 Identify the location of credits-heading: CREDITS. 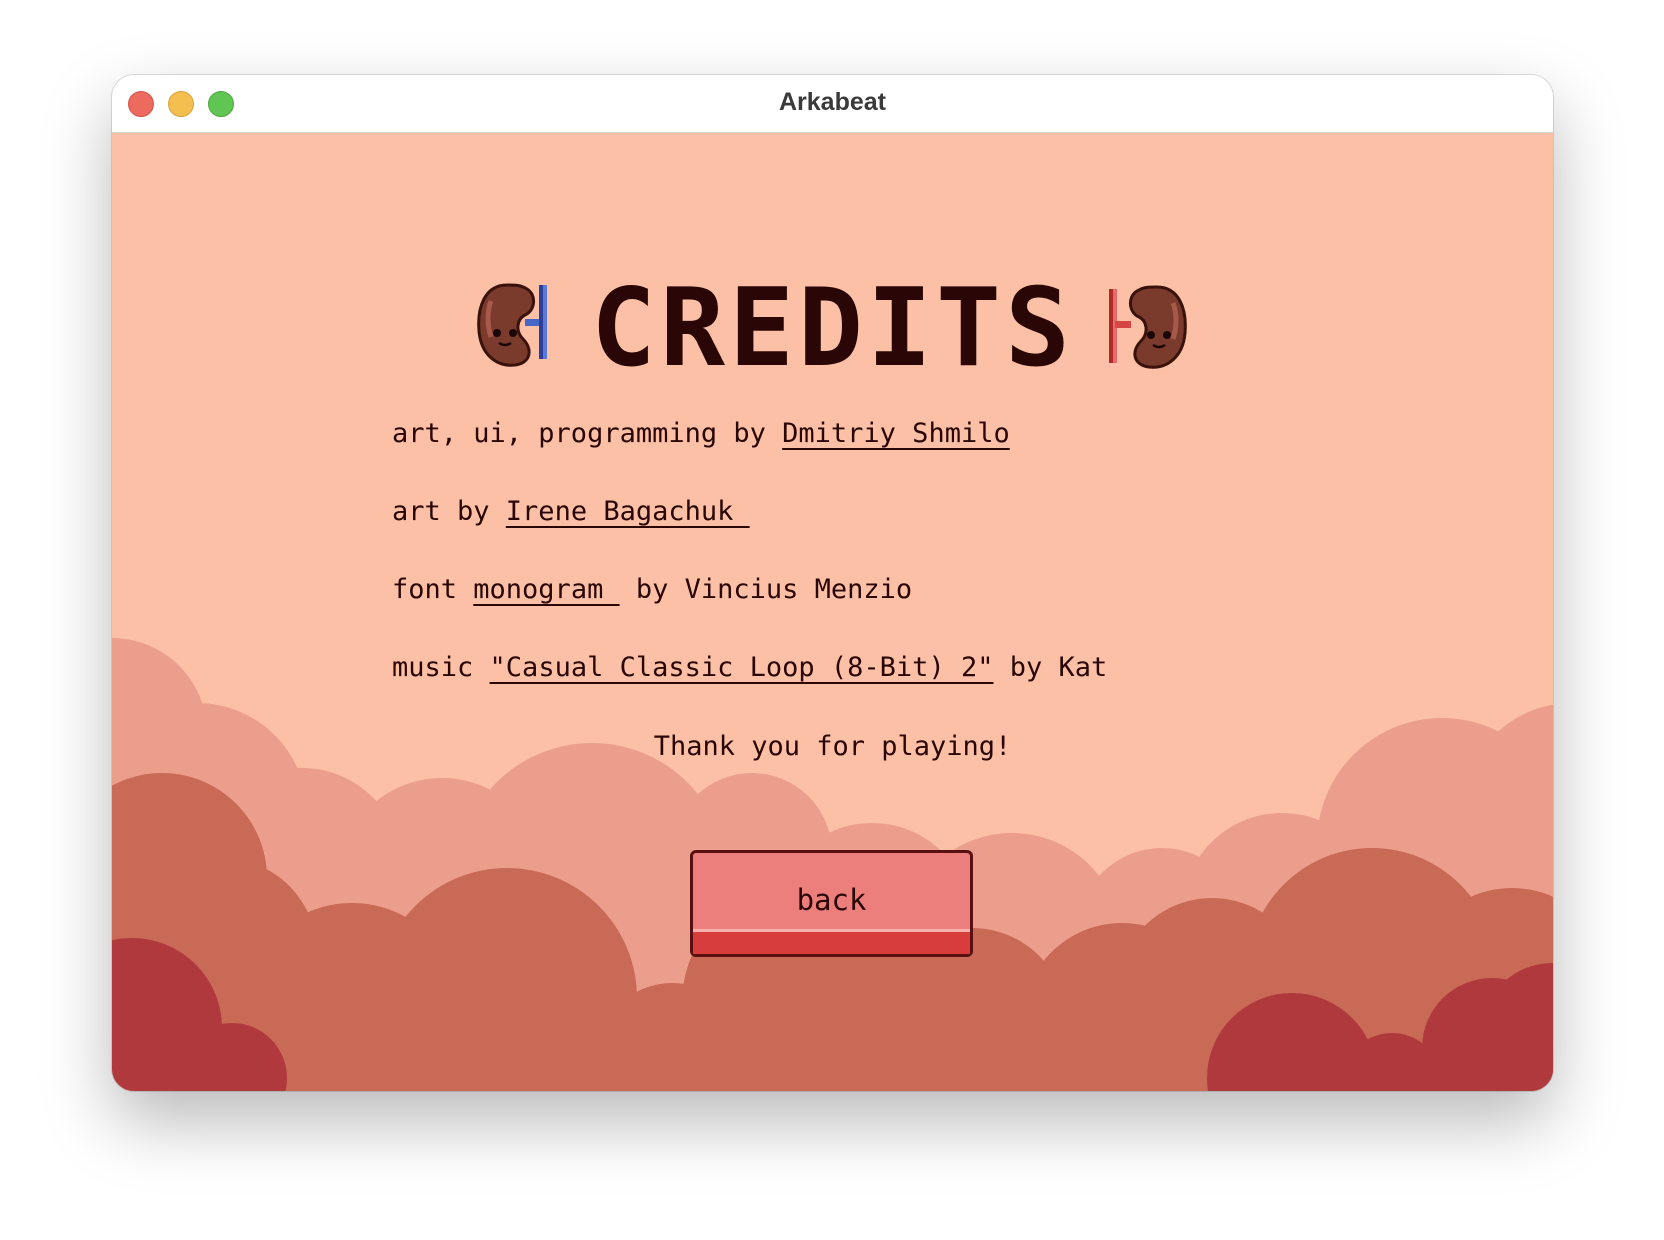
(832, 328).